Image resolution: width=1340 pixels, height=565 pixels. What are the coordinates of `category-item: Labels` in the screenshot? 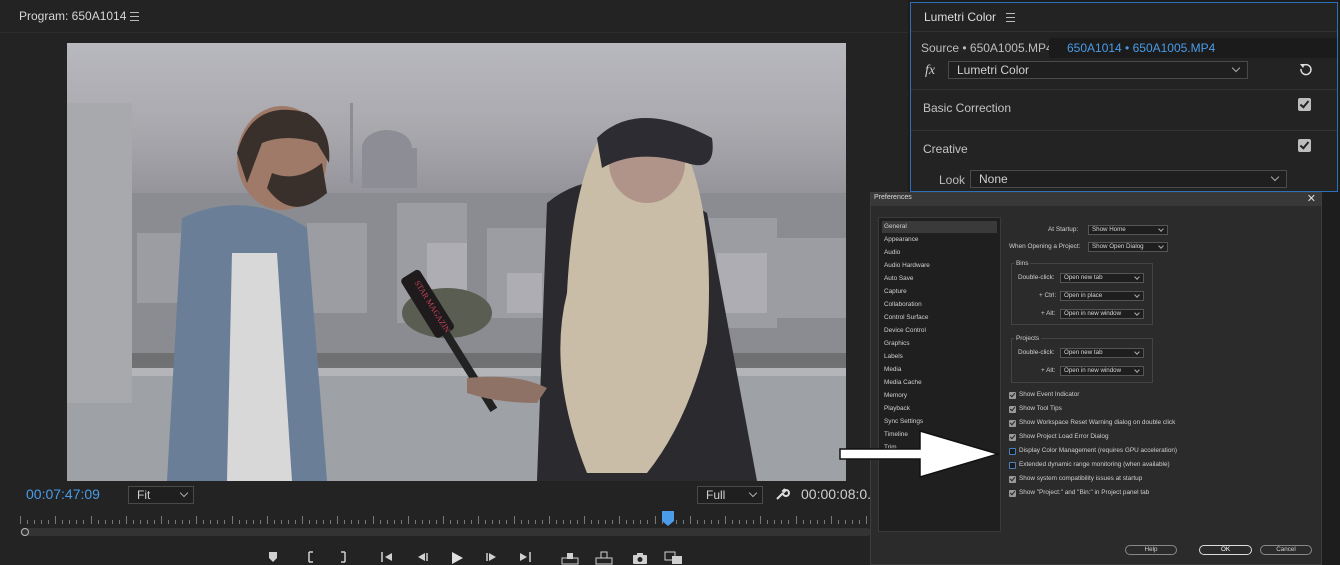 It's located at (939, 357).